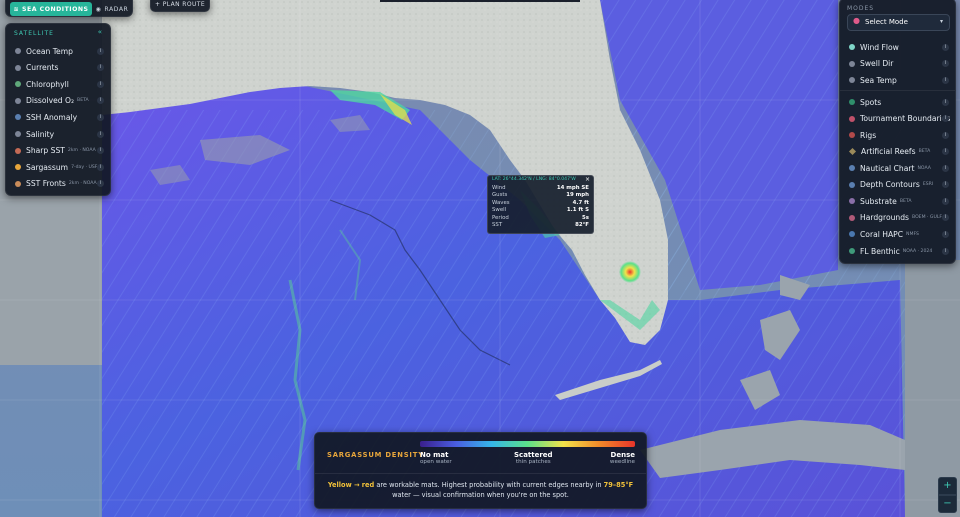  I want to click on satellite-item-label: Currents, so click(42, 68).